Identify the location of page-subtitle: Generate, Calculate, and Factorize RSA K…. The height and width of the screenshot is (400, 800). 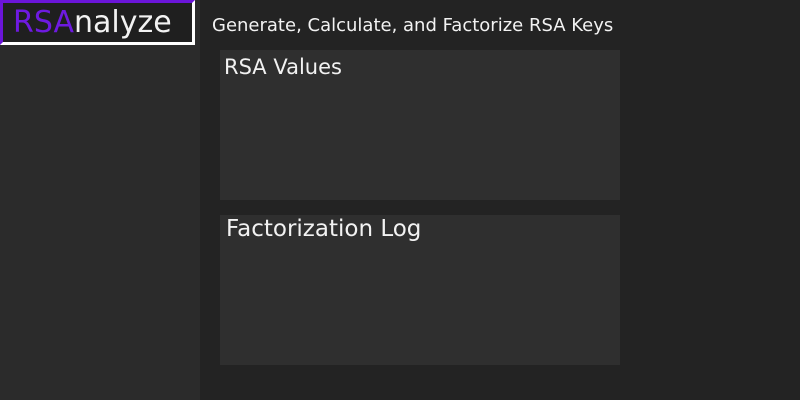
(413, 25).